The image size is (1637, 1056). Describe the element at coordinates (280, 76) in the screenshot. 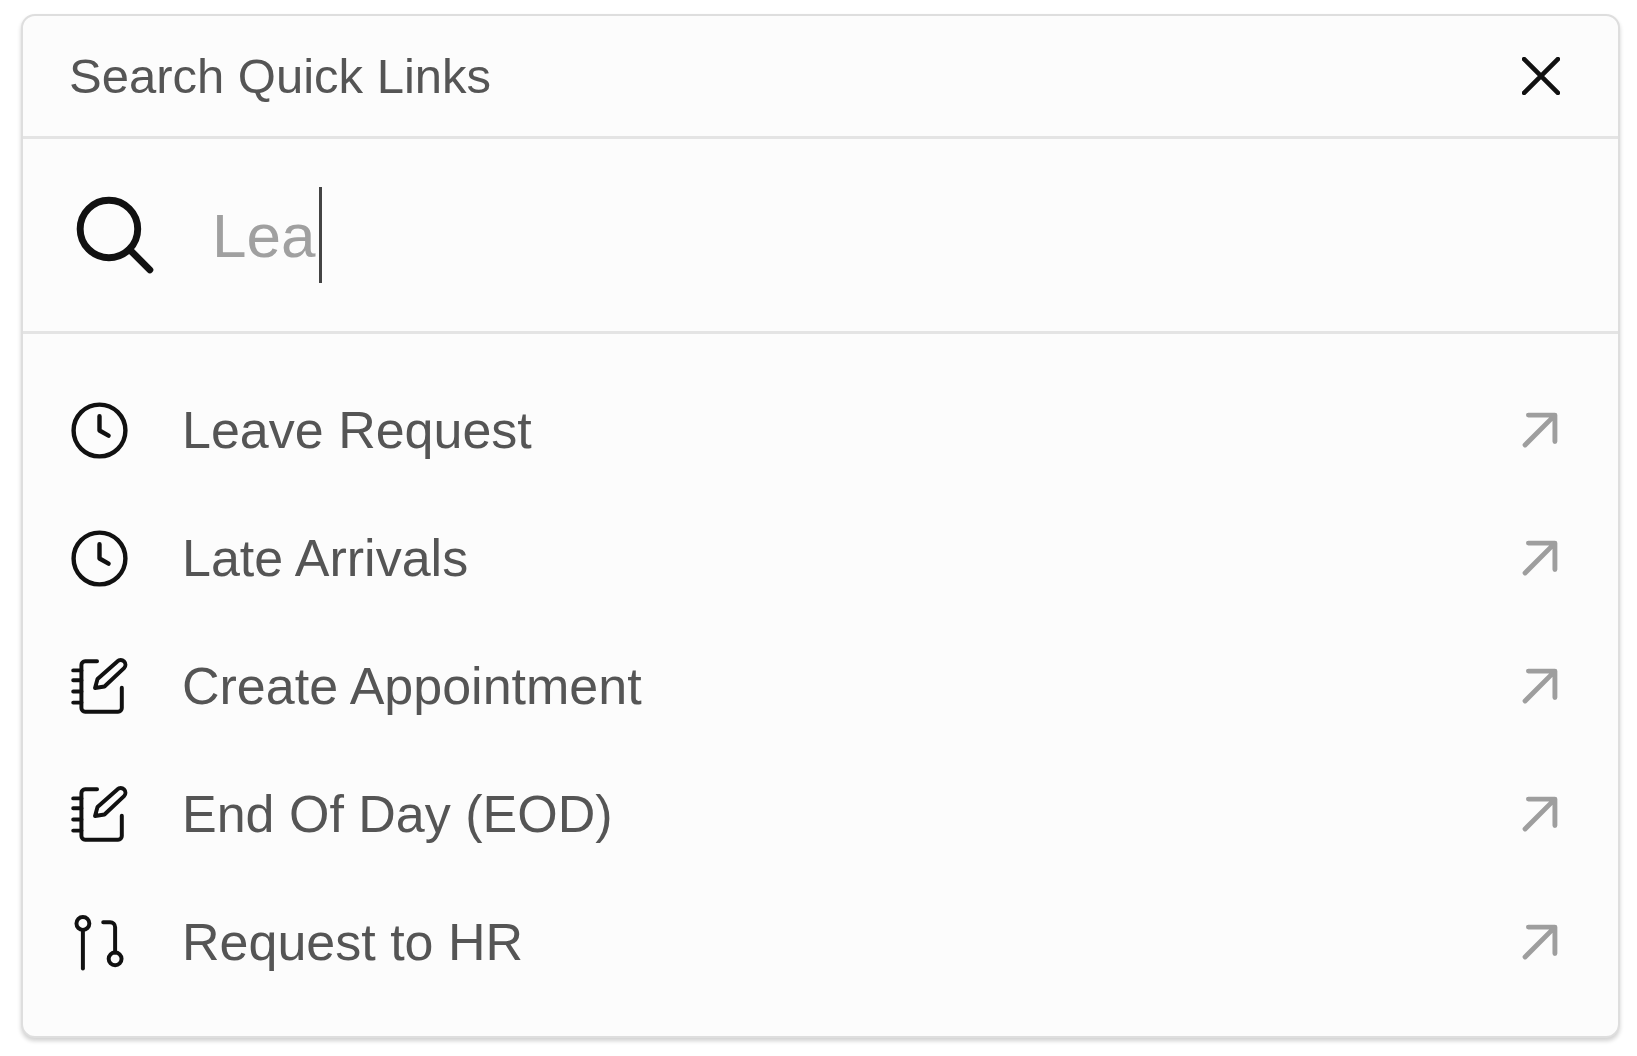

I see `dialog-title: Search Quick Links` at that location.